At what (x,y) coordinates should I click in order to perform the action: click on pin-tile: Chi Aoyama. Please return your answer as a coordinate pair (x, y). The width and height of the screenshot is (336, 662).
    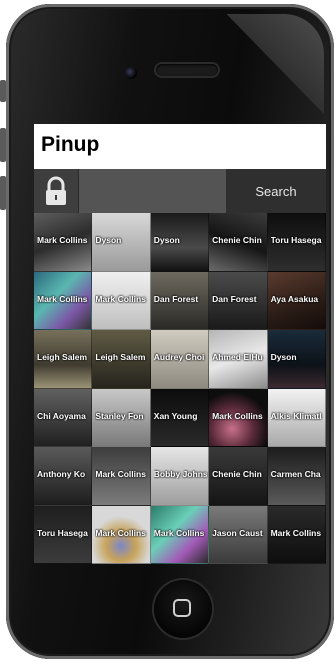
    Looking at the image, I should click on (63, 417).